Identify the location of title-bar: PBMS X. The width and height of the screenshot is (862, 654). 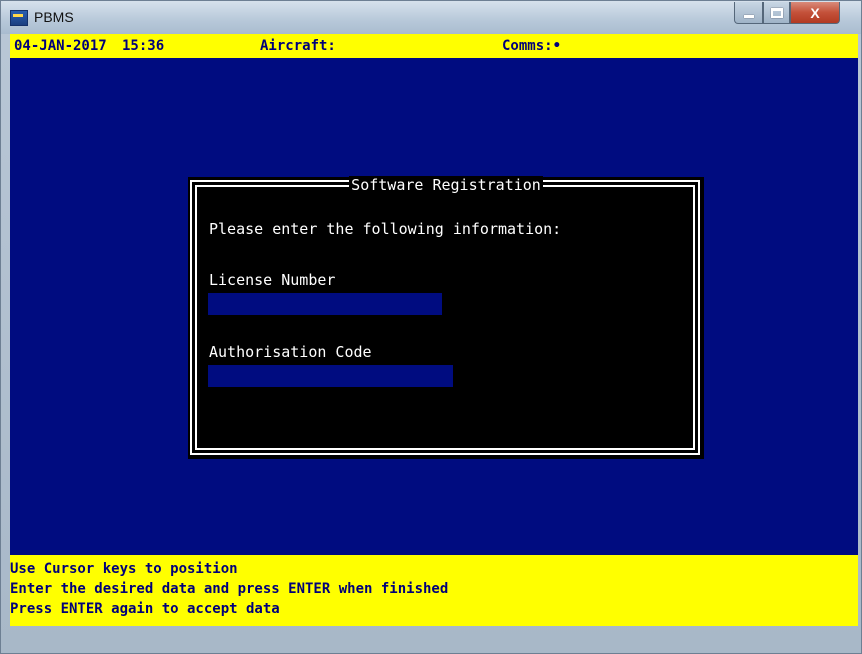
(431, 17).